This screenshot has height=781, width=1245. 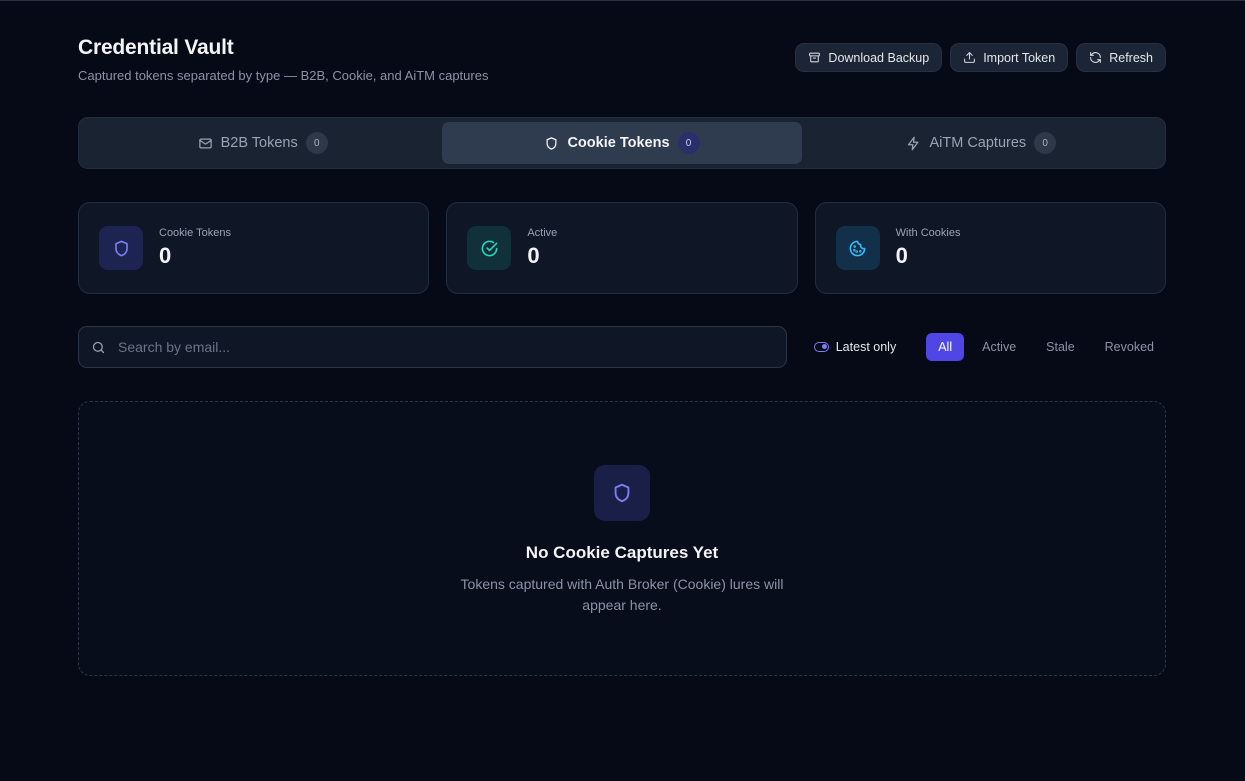 What do you see at coordinates (259, 143) in the screenshot?
I see `tab-b2b-label: B2B Tokens` at bounding box center [259, 143].